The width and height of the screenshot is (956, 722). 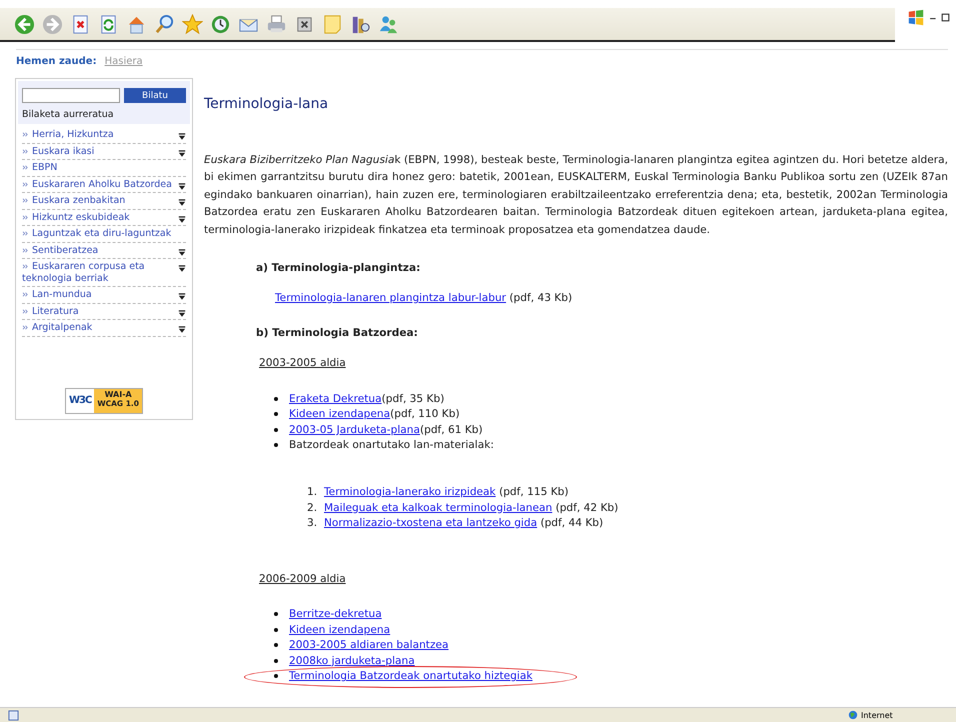 What do you see at coordinates (104, 114) in the screenshot?
I see `advanced-search-link: Bilaketa aurreratua` at bounding box center [104, 114].